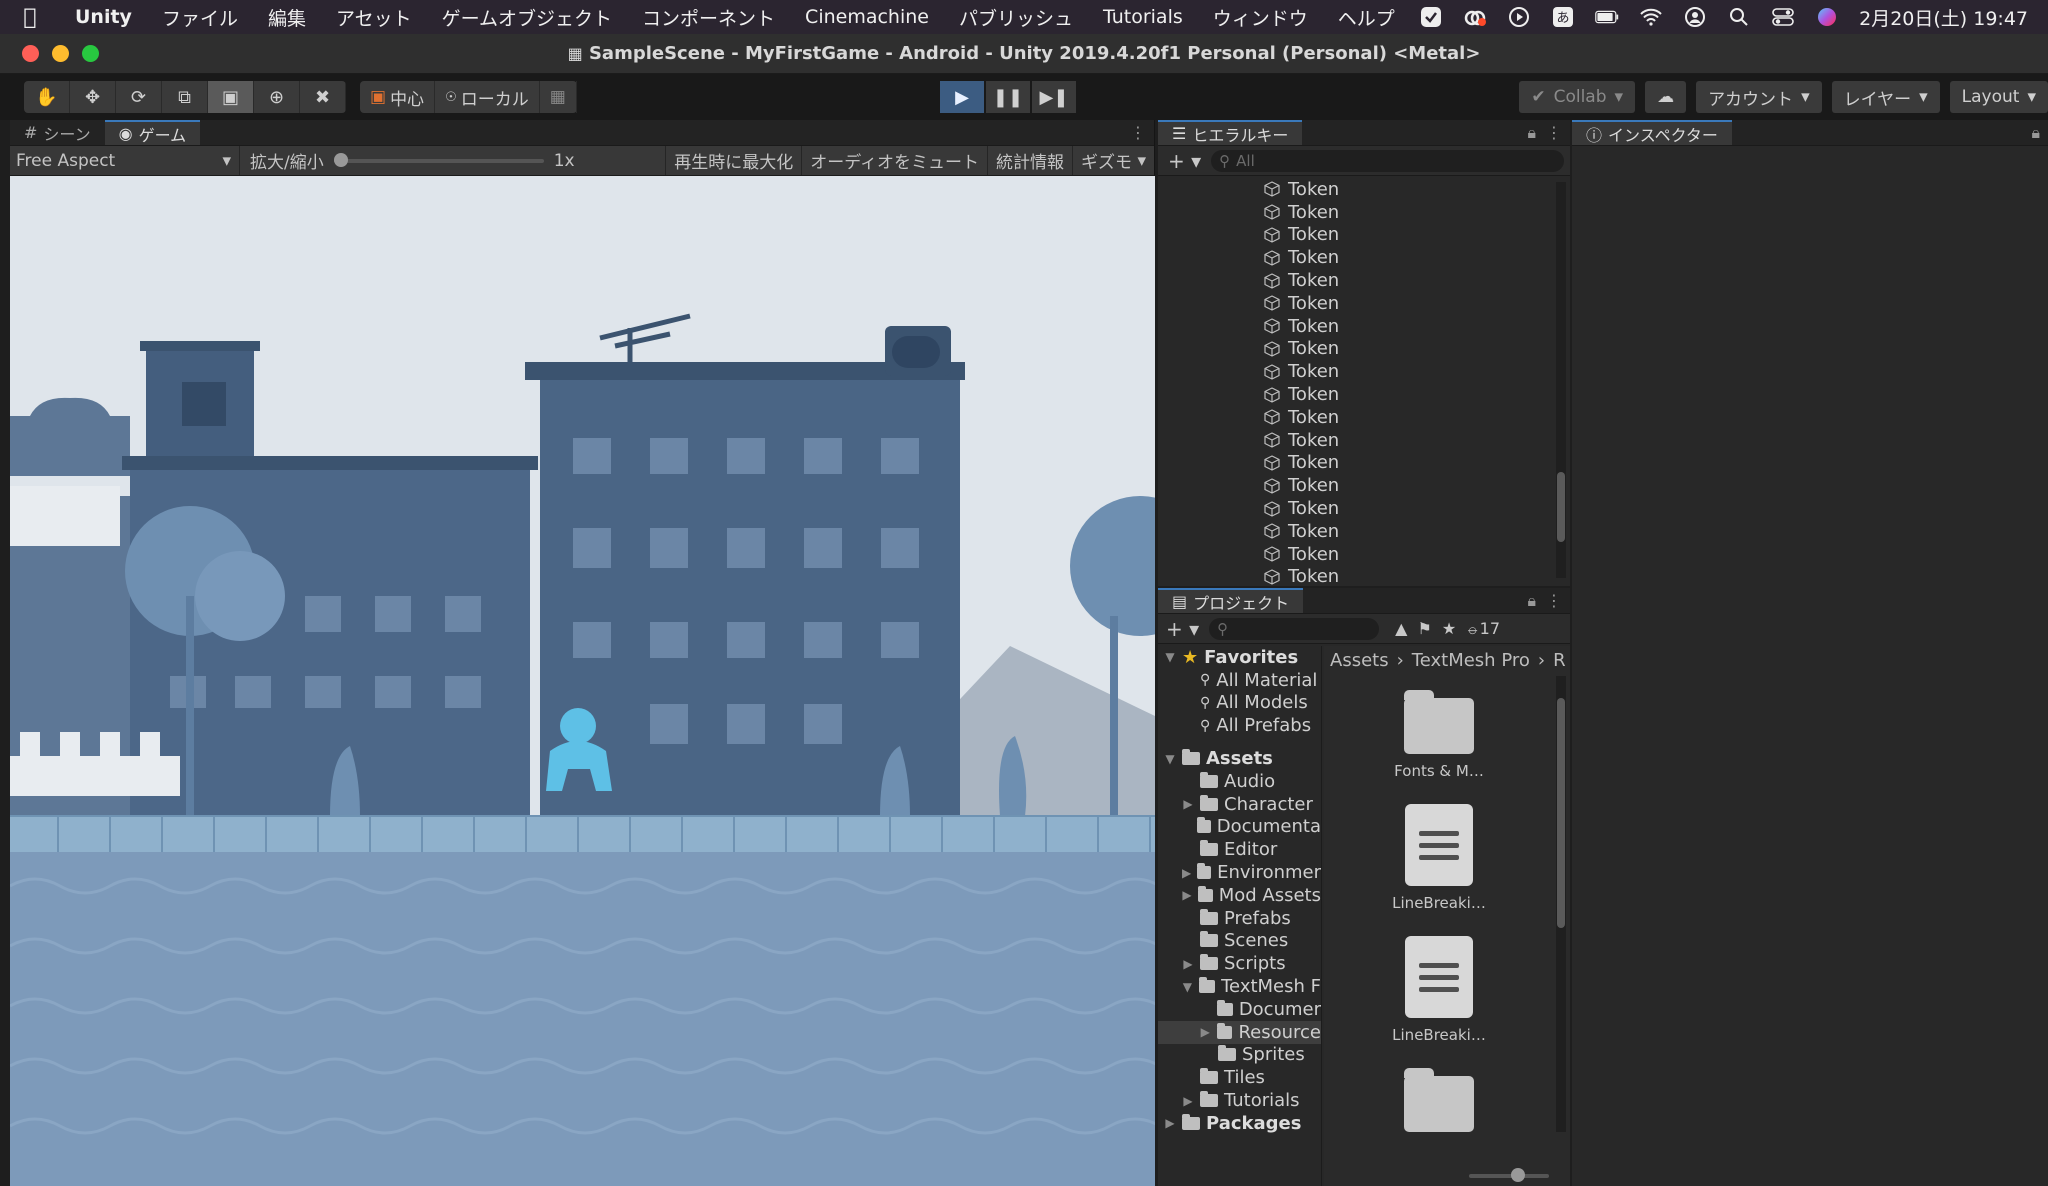 This screenshot has height=1186, width=2048. Describe the element at coordinates (1651, 17) in the screenshot. I see `wifi-icon` at that location.